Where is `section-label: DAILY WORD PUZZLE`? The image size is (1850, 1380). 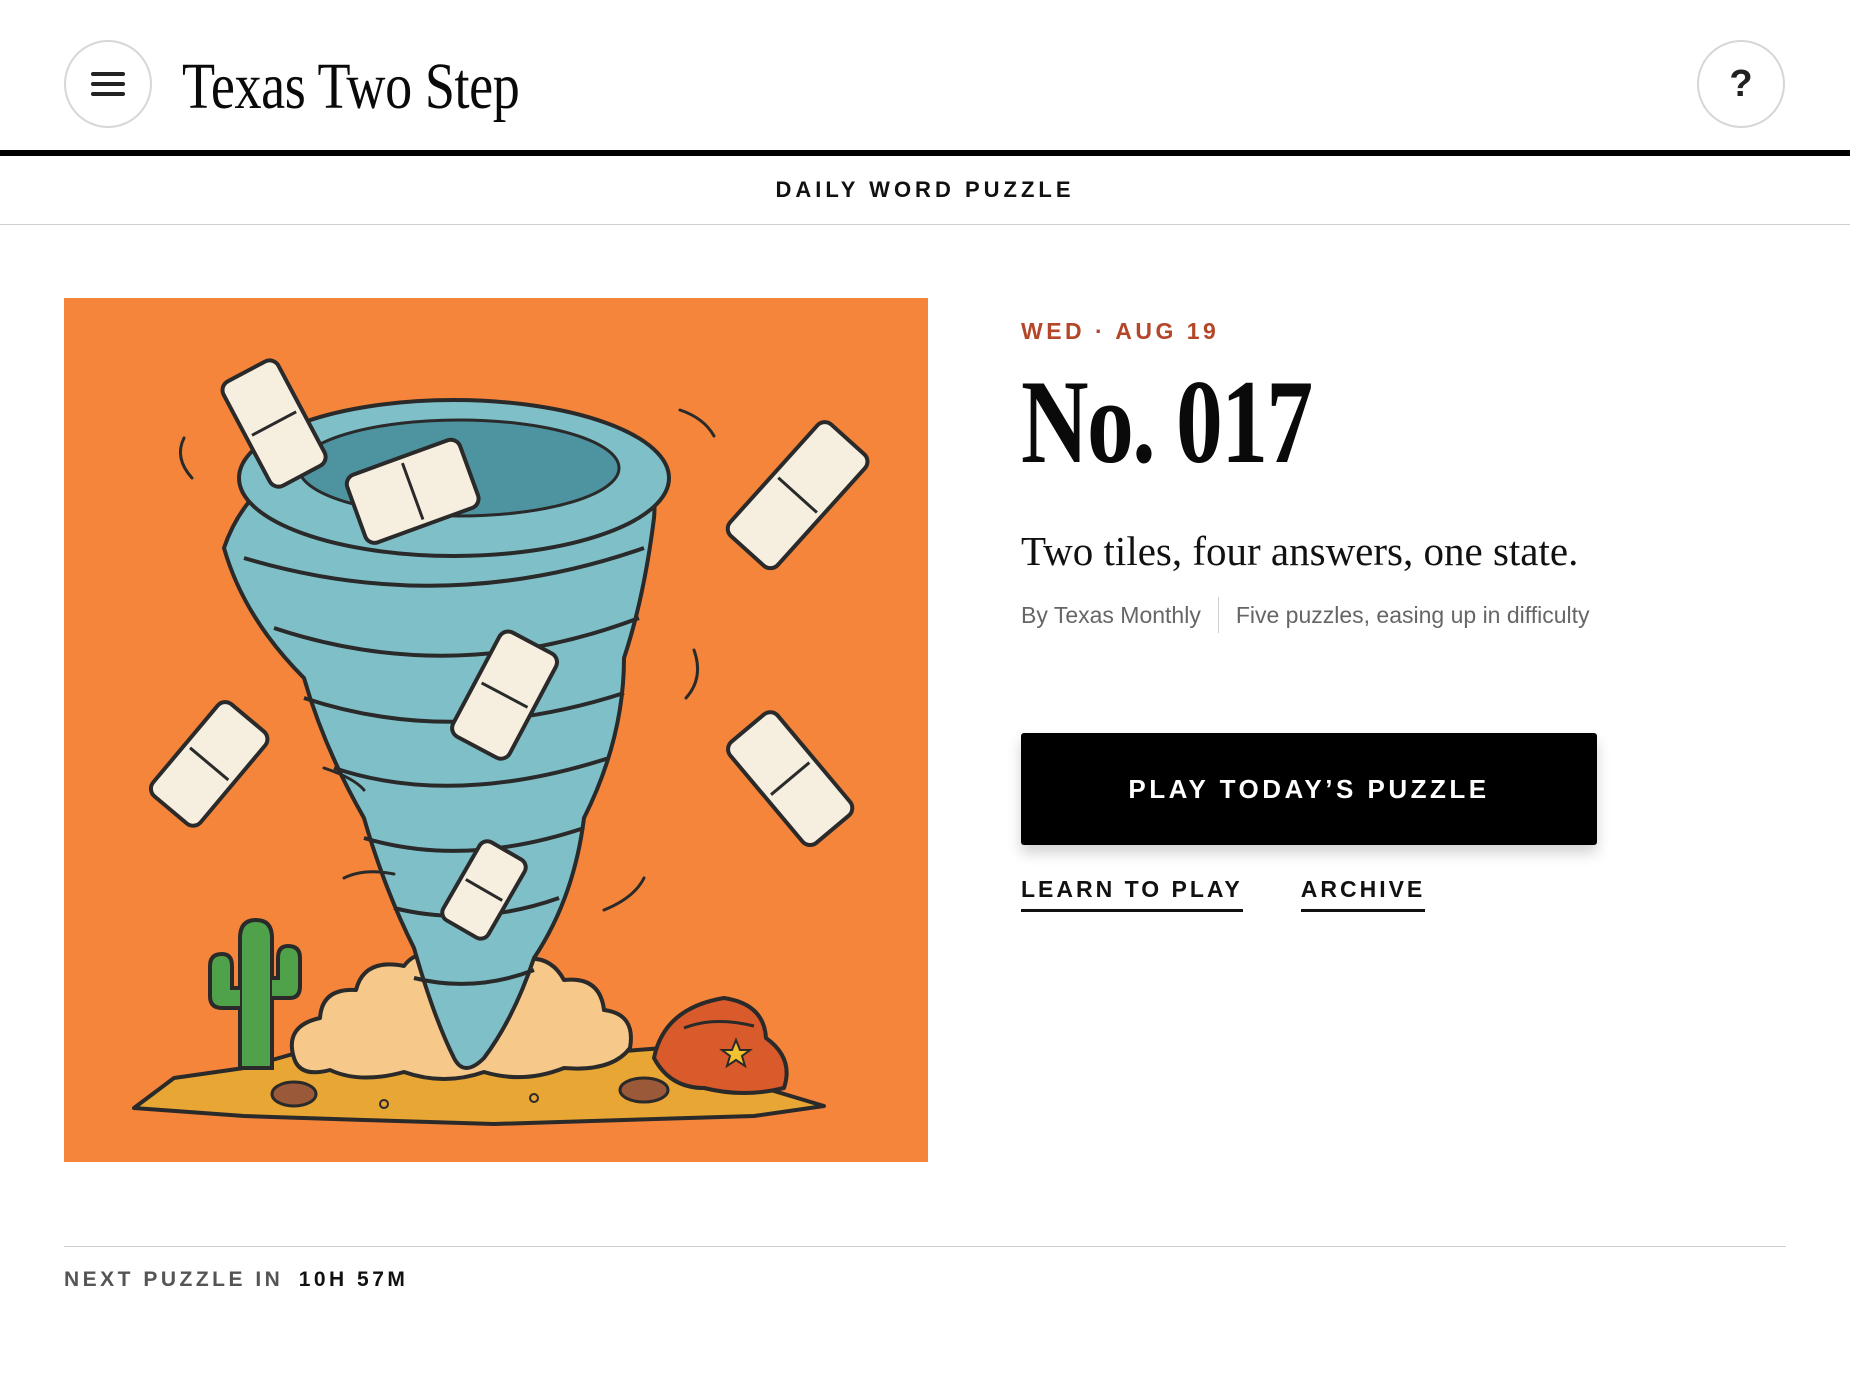
section-label: DAILY WORD PUZZLE is located at coordinates (925, 189).